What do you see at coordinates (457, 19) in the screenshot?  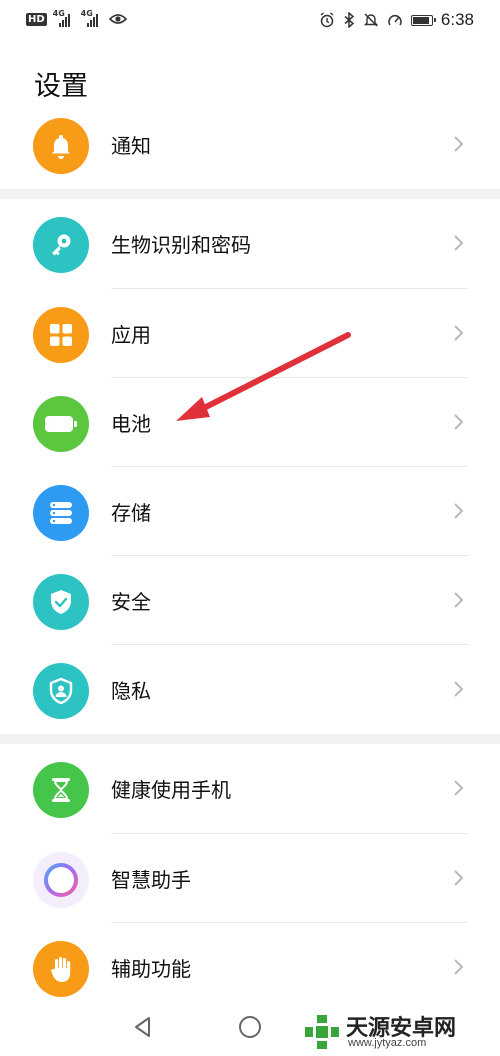 I see `clock: 6:38` at bounding box center [457, 19].